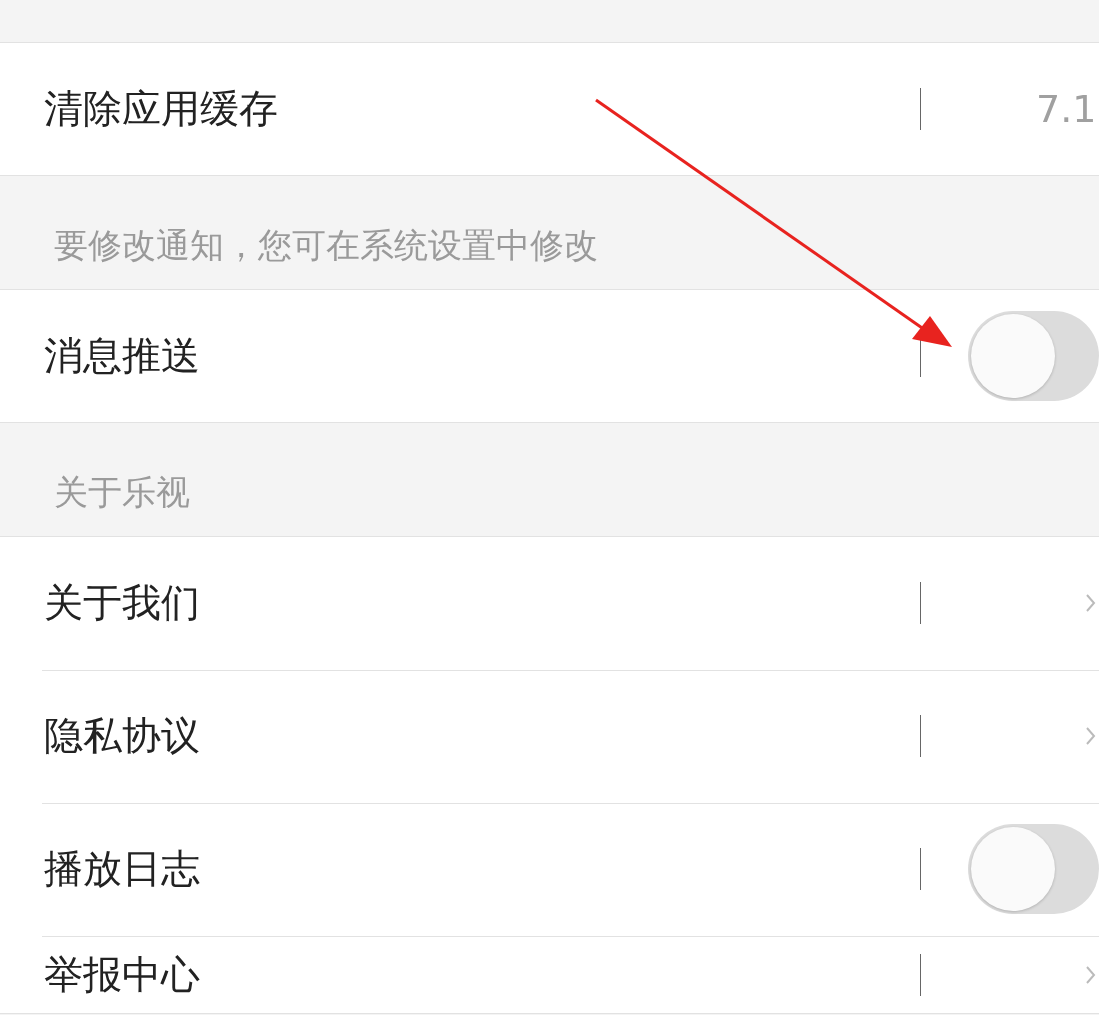  I want to click on settings-item-label: 播放日志, so click(482, 869).